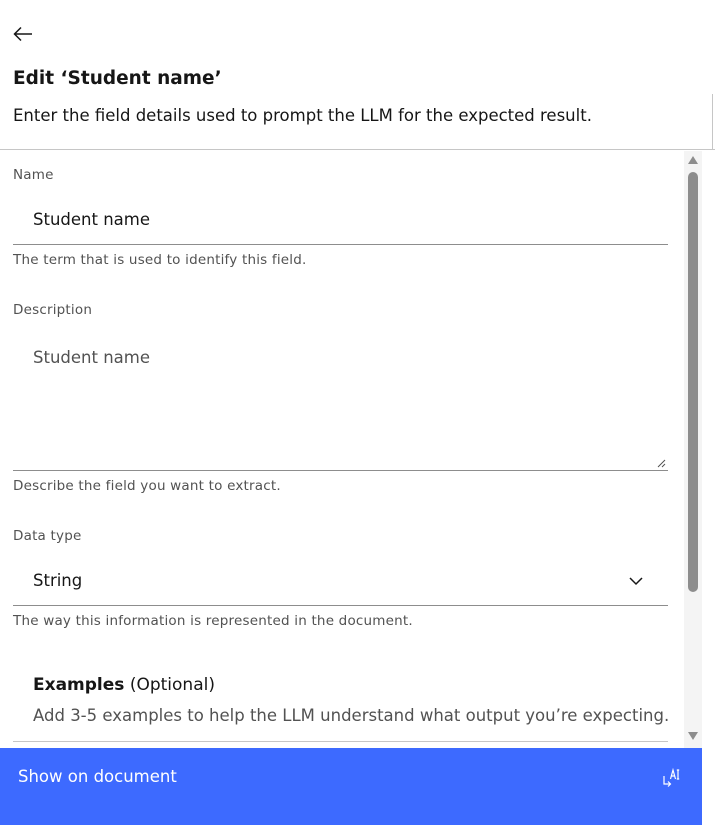  Describe the element at coordinates (33, 175) in the screenshot. I see `name-label: Name` at that location.